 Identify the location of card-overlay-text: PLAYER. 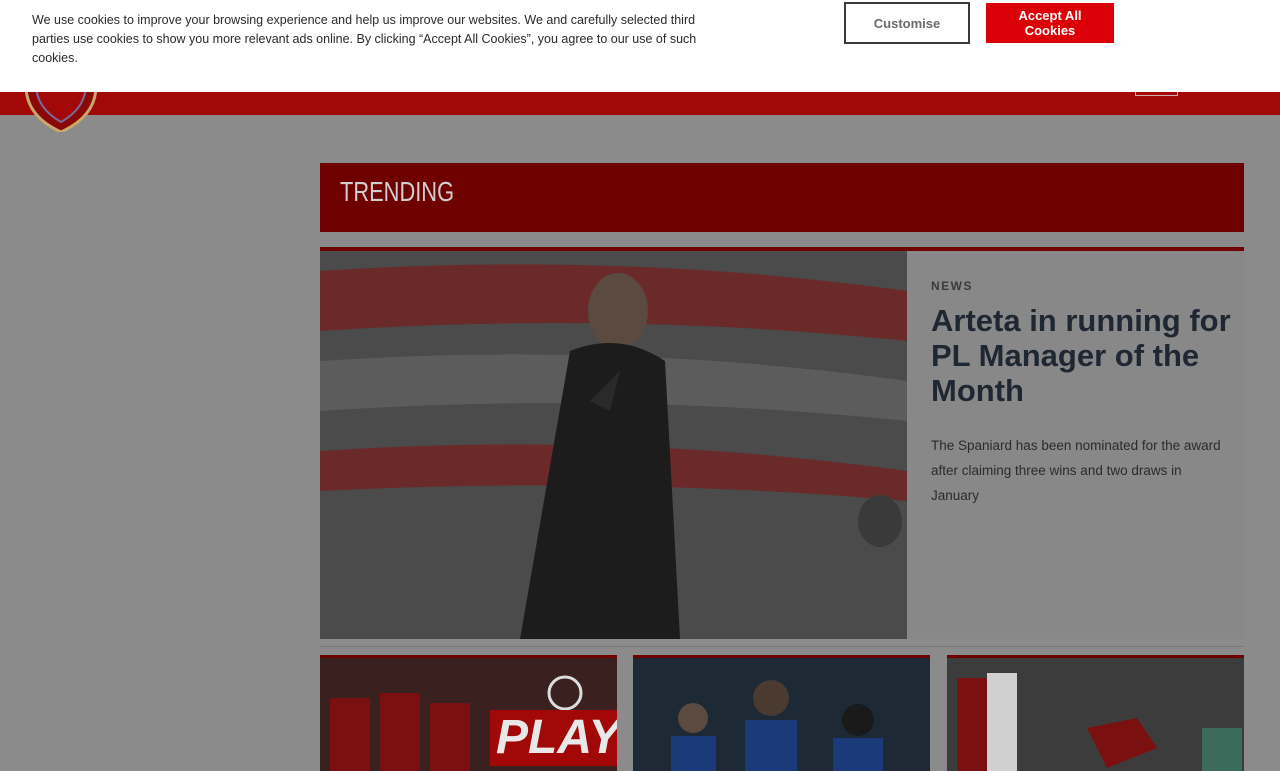
(553, 738).